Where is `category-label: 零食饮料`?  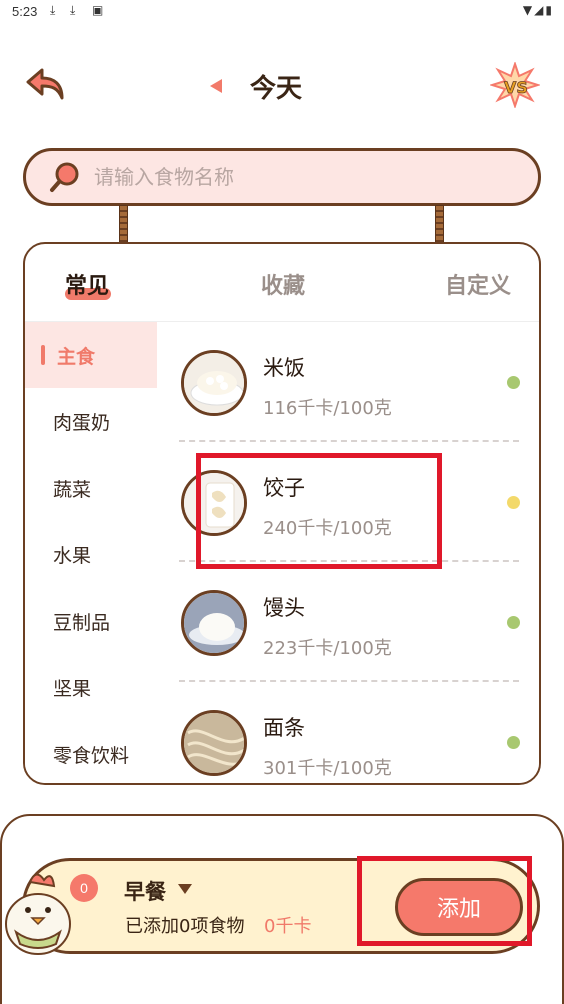 category-label: 零食饮料 is located at coordinates (91, 755).